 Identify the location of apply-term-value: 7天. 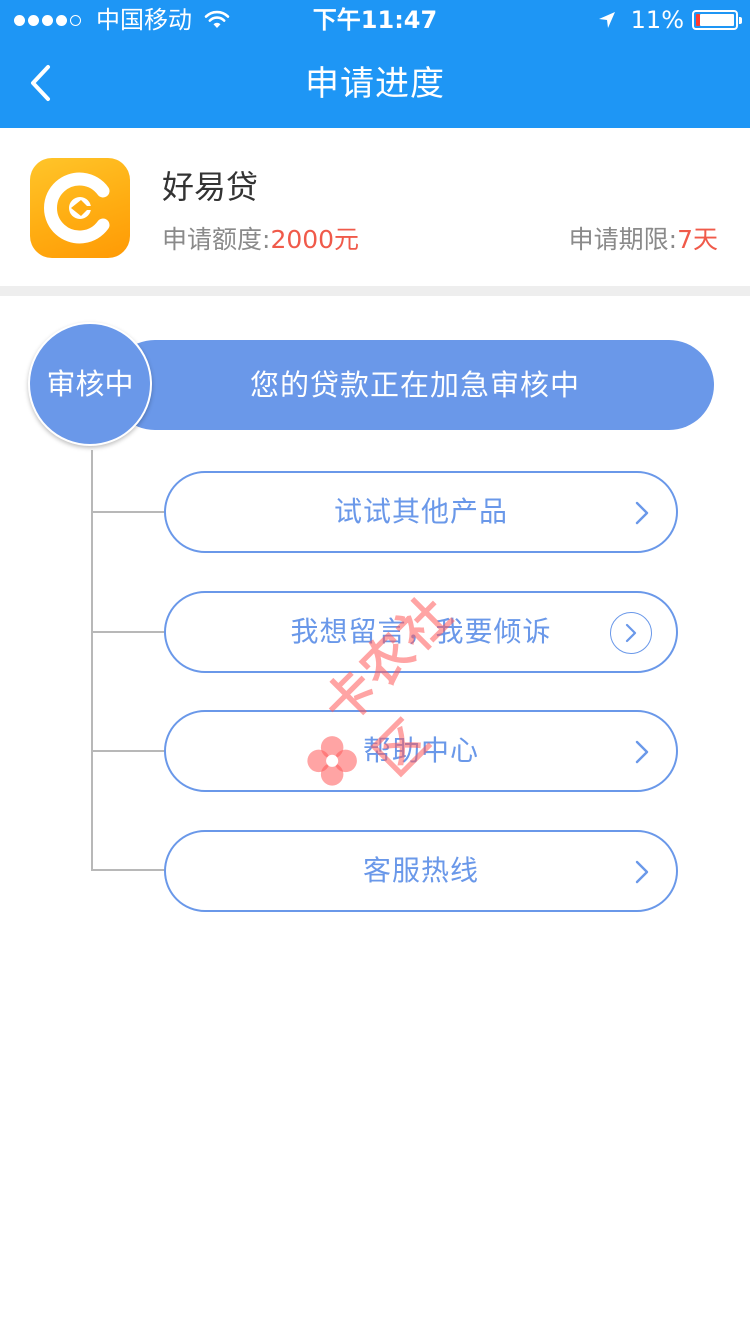
(697, 239).